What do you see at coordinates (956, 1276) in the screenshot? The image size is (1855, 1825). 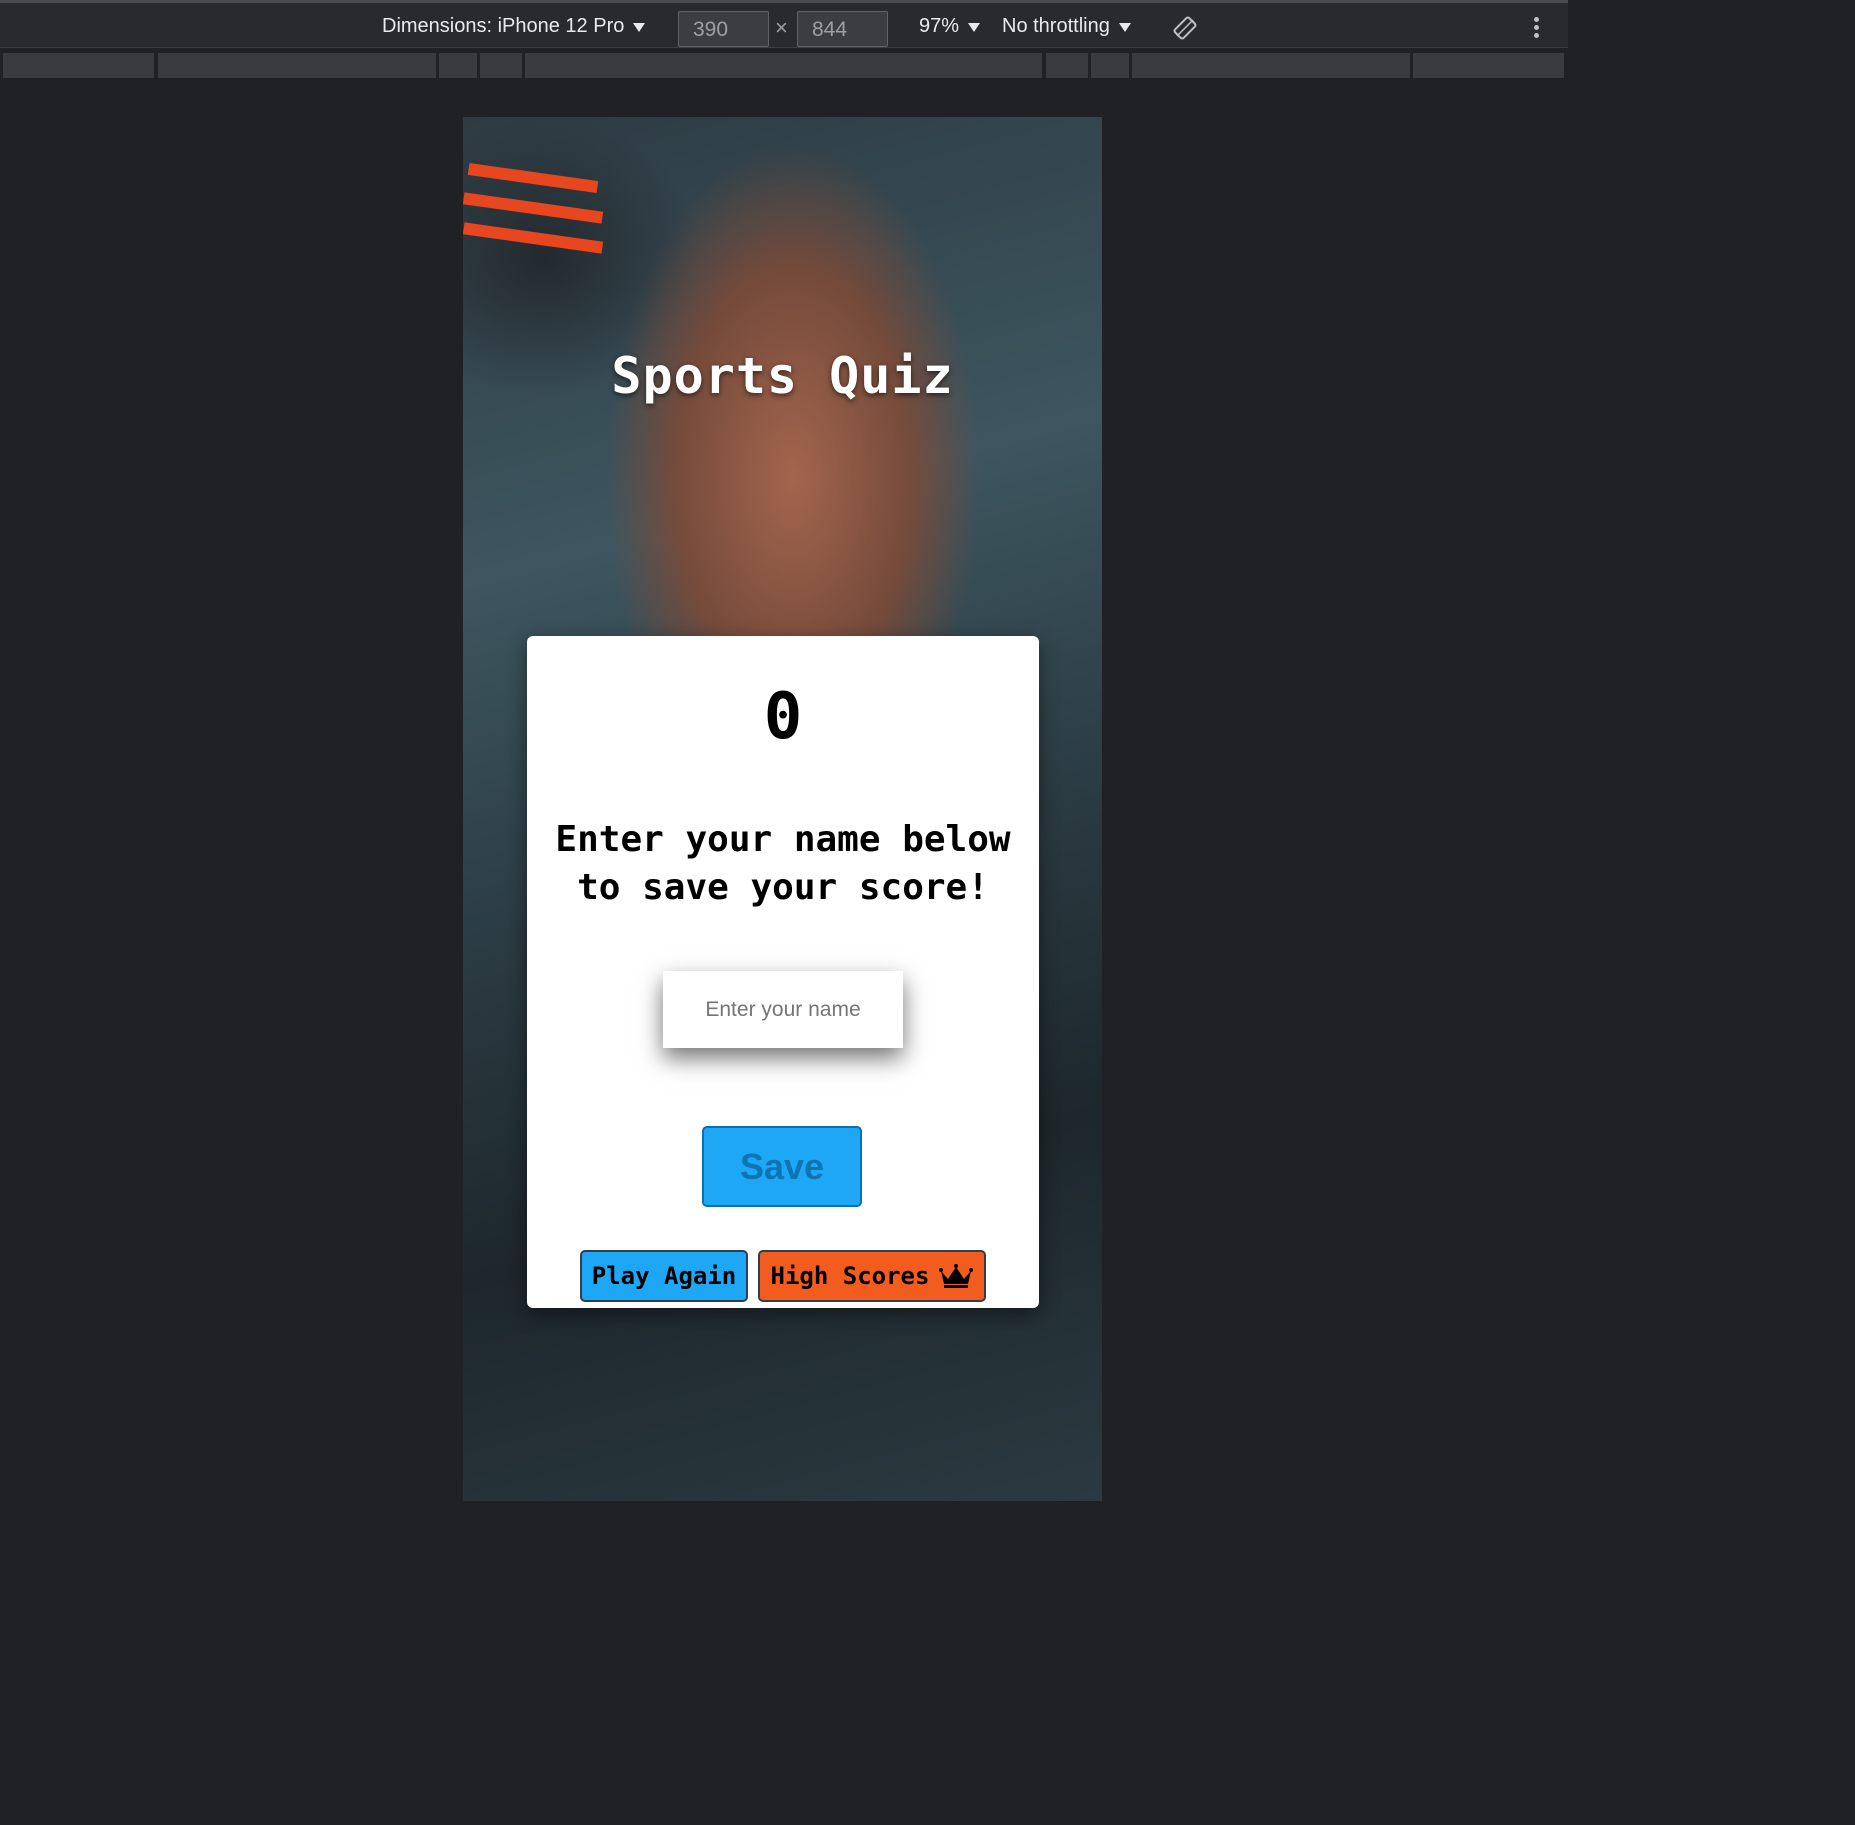 I see `crown-icon` at bounding box center [956, 1276].